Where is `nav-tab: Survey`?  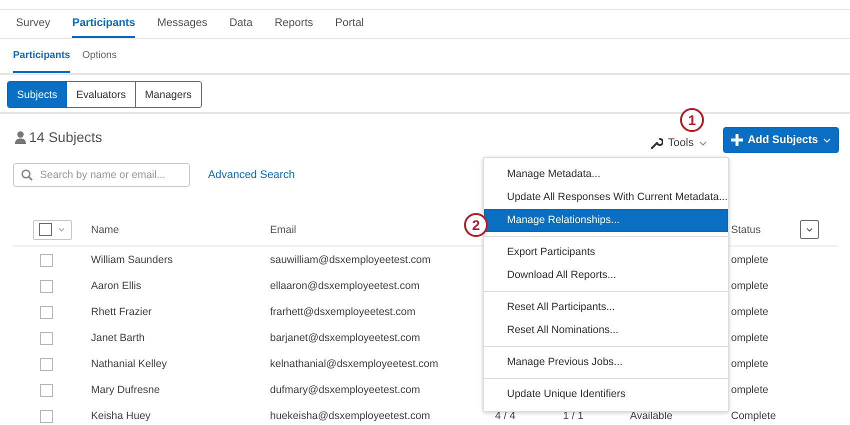 nav-tab: Survey is located at coordinates (33, 24).